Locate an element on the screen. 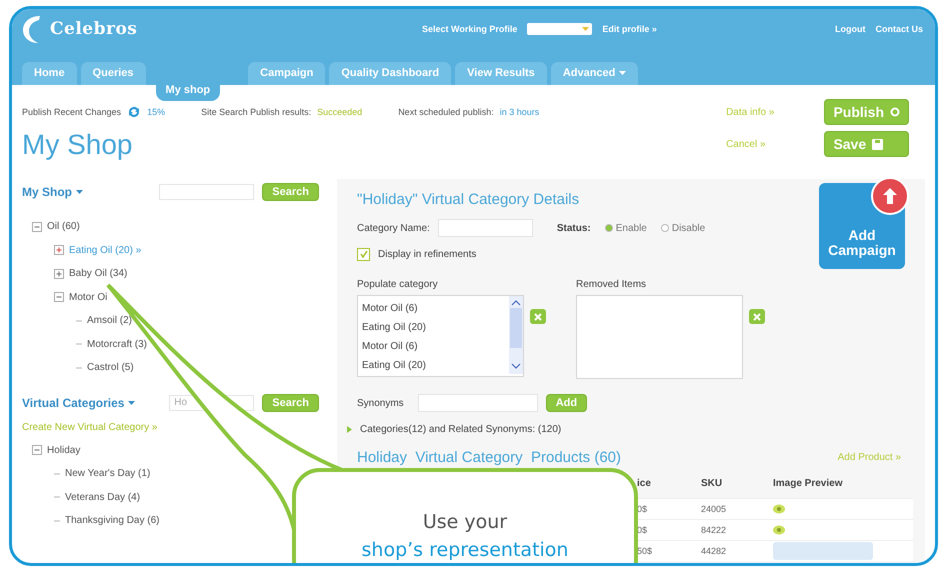  field-label: Synonyms is located at coordinates (380, 403).